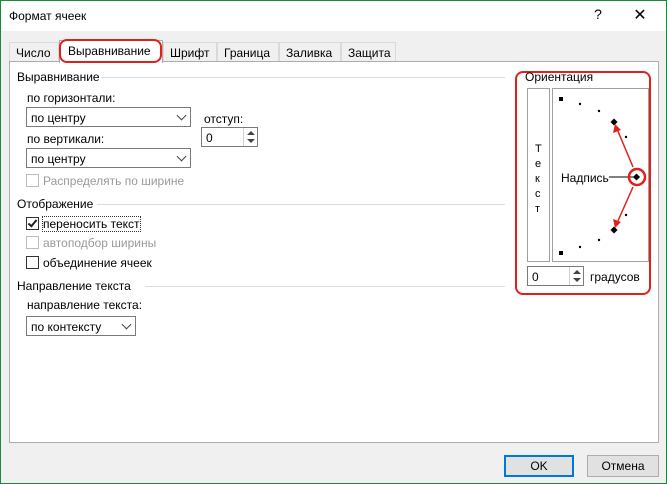  Describe the element at coordinates (248, 52) in the screenshot. I see `tab-border: Граница` at that location.